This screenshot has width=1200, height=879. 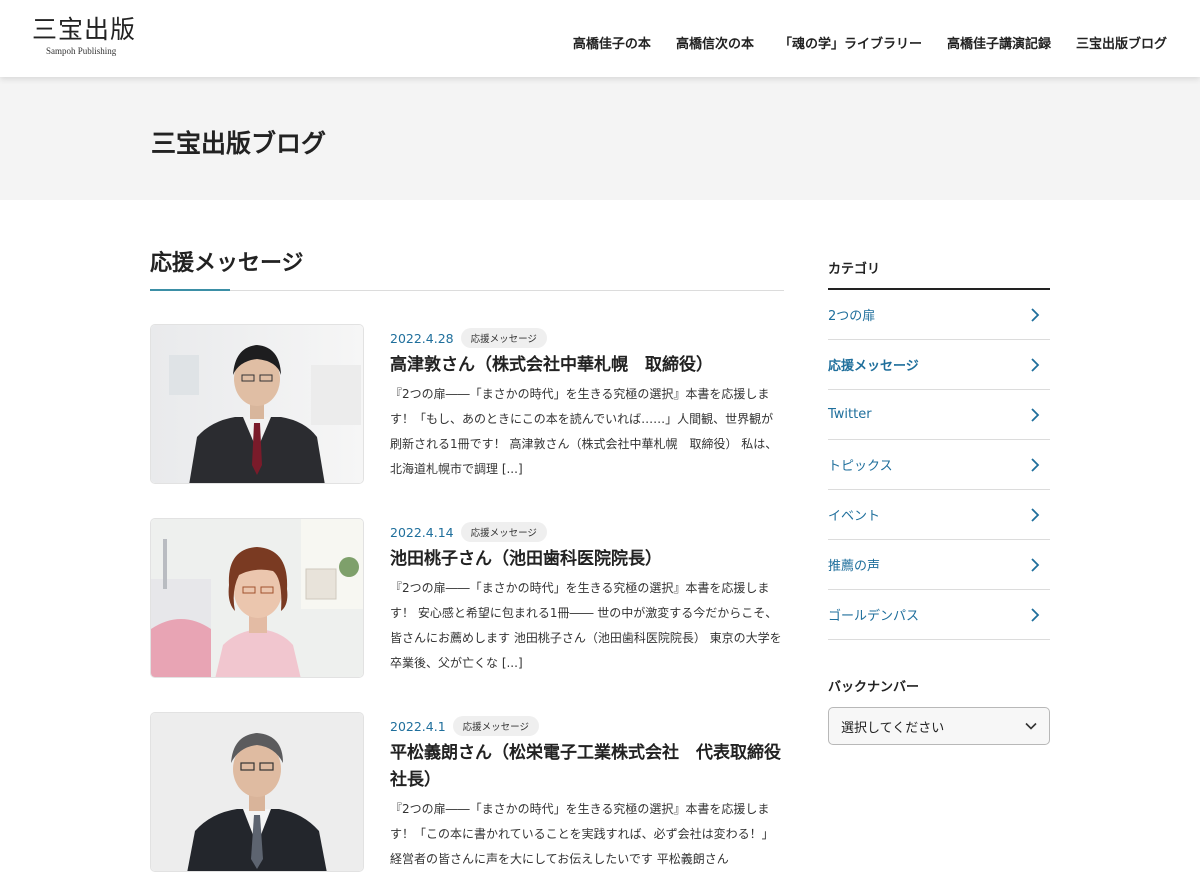 I want to click on section-title: 応援メッセージ, so click(x=227, y=263).